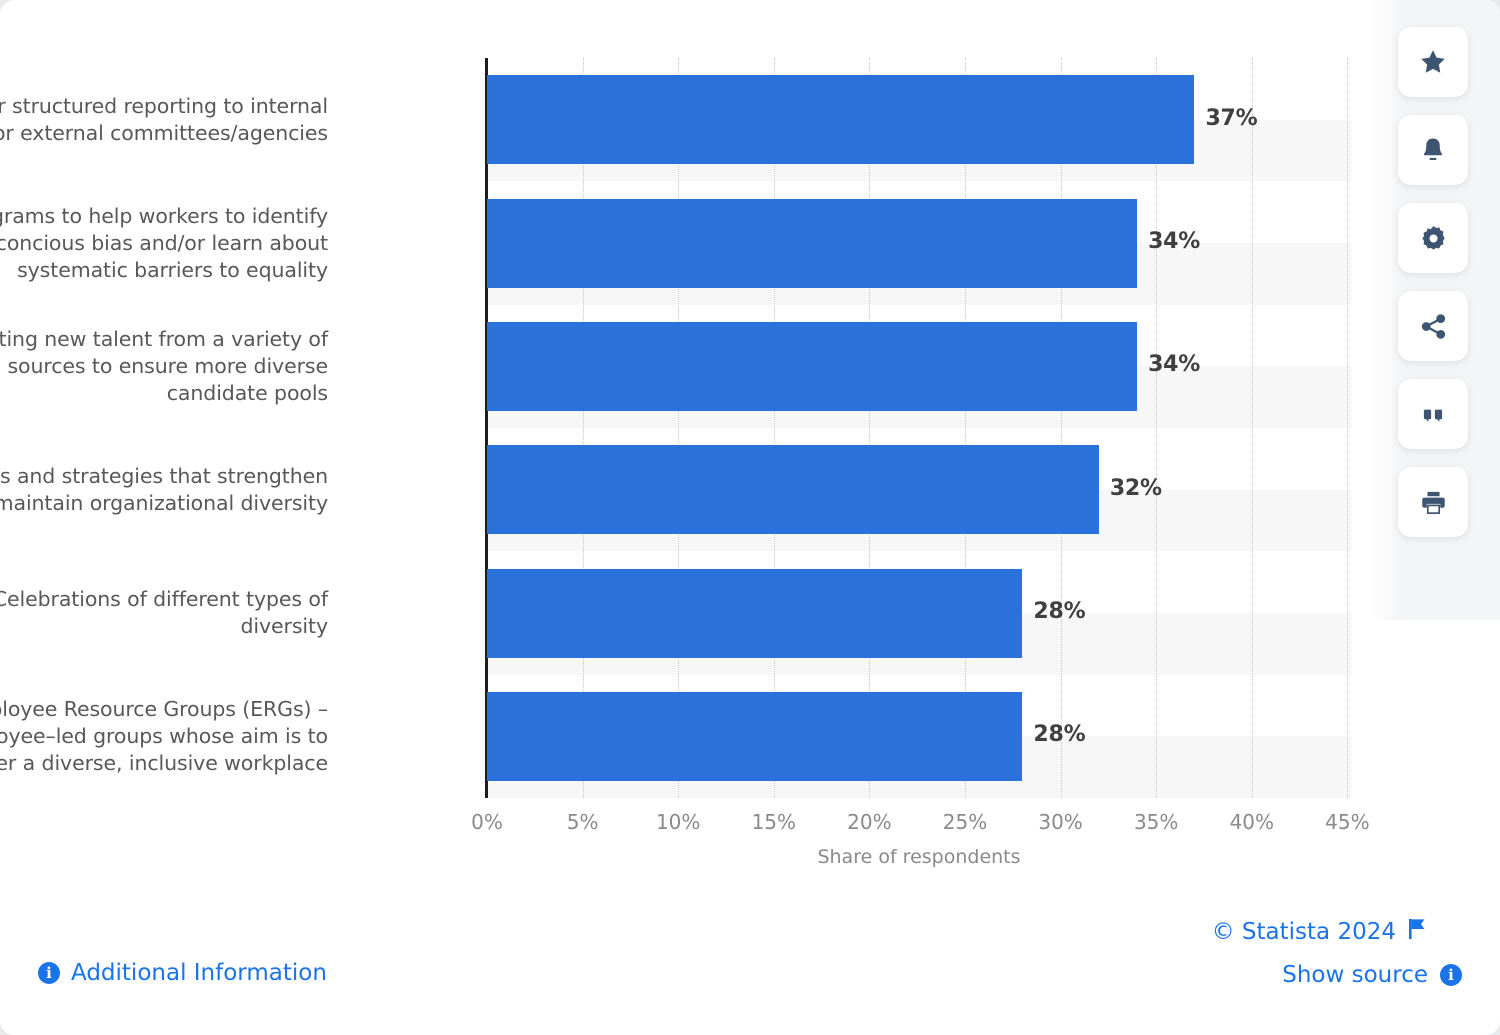 The height and width of the screenshot is (1035, 1500). I want to click on x-tick-label: 45%, so click(1347, 822).